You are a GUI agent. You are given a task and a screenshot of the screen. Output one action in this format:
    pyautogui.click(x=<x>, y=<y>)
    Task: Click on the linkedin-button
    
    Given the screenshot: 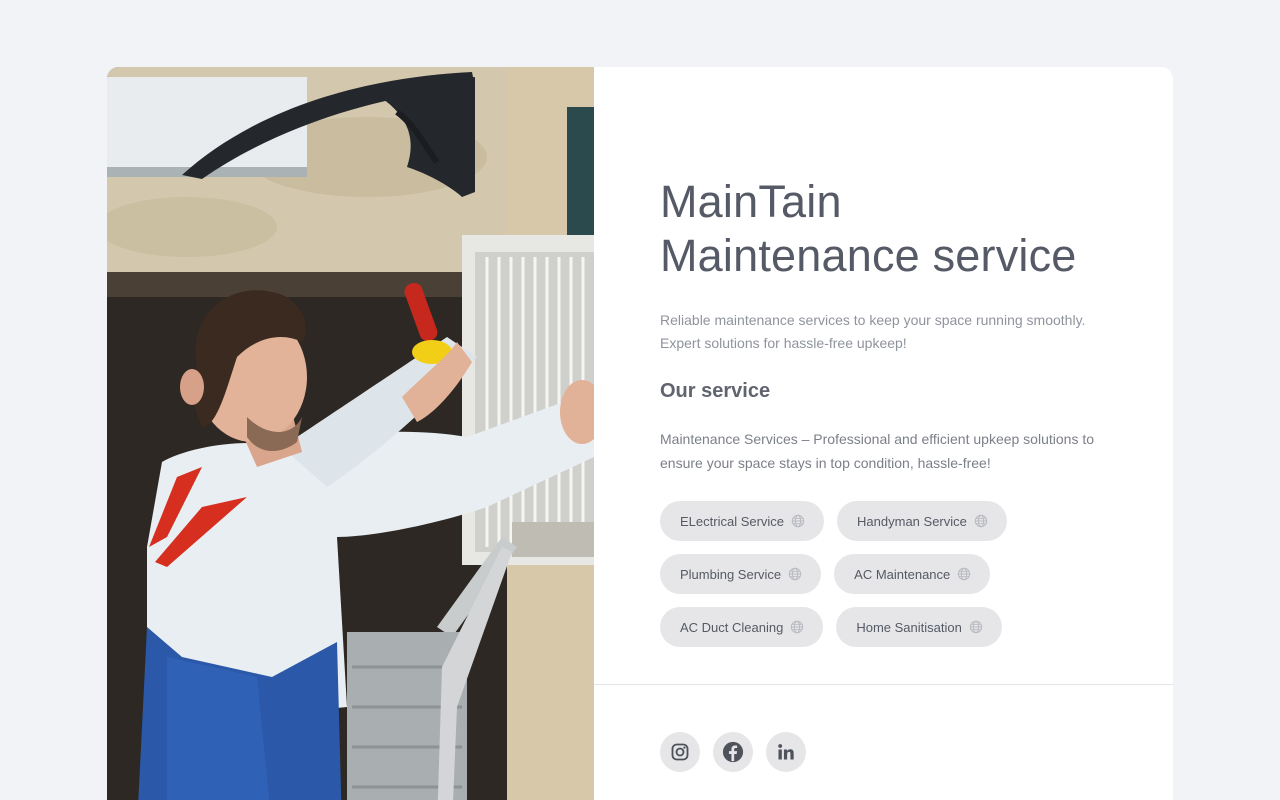 What is the action you would take?
    pyautogui.click(x=786, y=752)
    